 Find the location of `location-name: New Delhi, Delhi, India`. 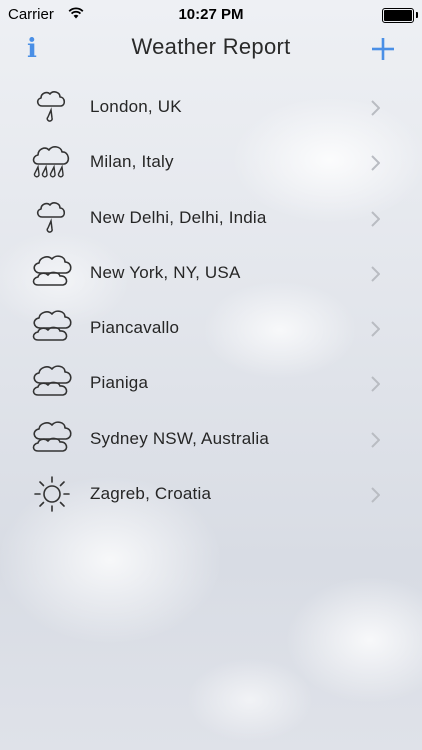

location-name: New Delhi, Delhi, India is located at coordinates (178, 217).